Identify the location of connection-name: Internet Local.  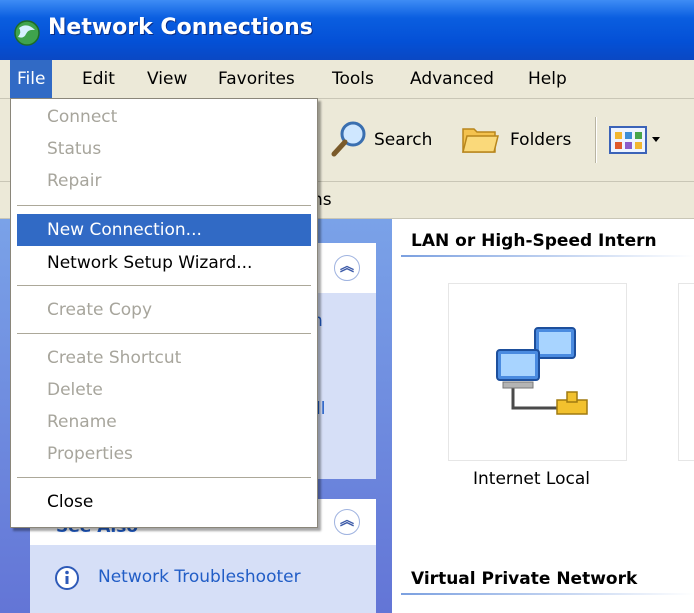
(531, 479).